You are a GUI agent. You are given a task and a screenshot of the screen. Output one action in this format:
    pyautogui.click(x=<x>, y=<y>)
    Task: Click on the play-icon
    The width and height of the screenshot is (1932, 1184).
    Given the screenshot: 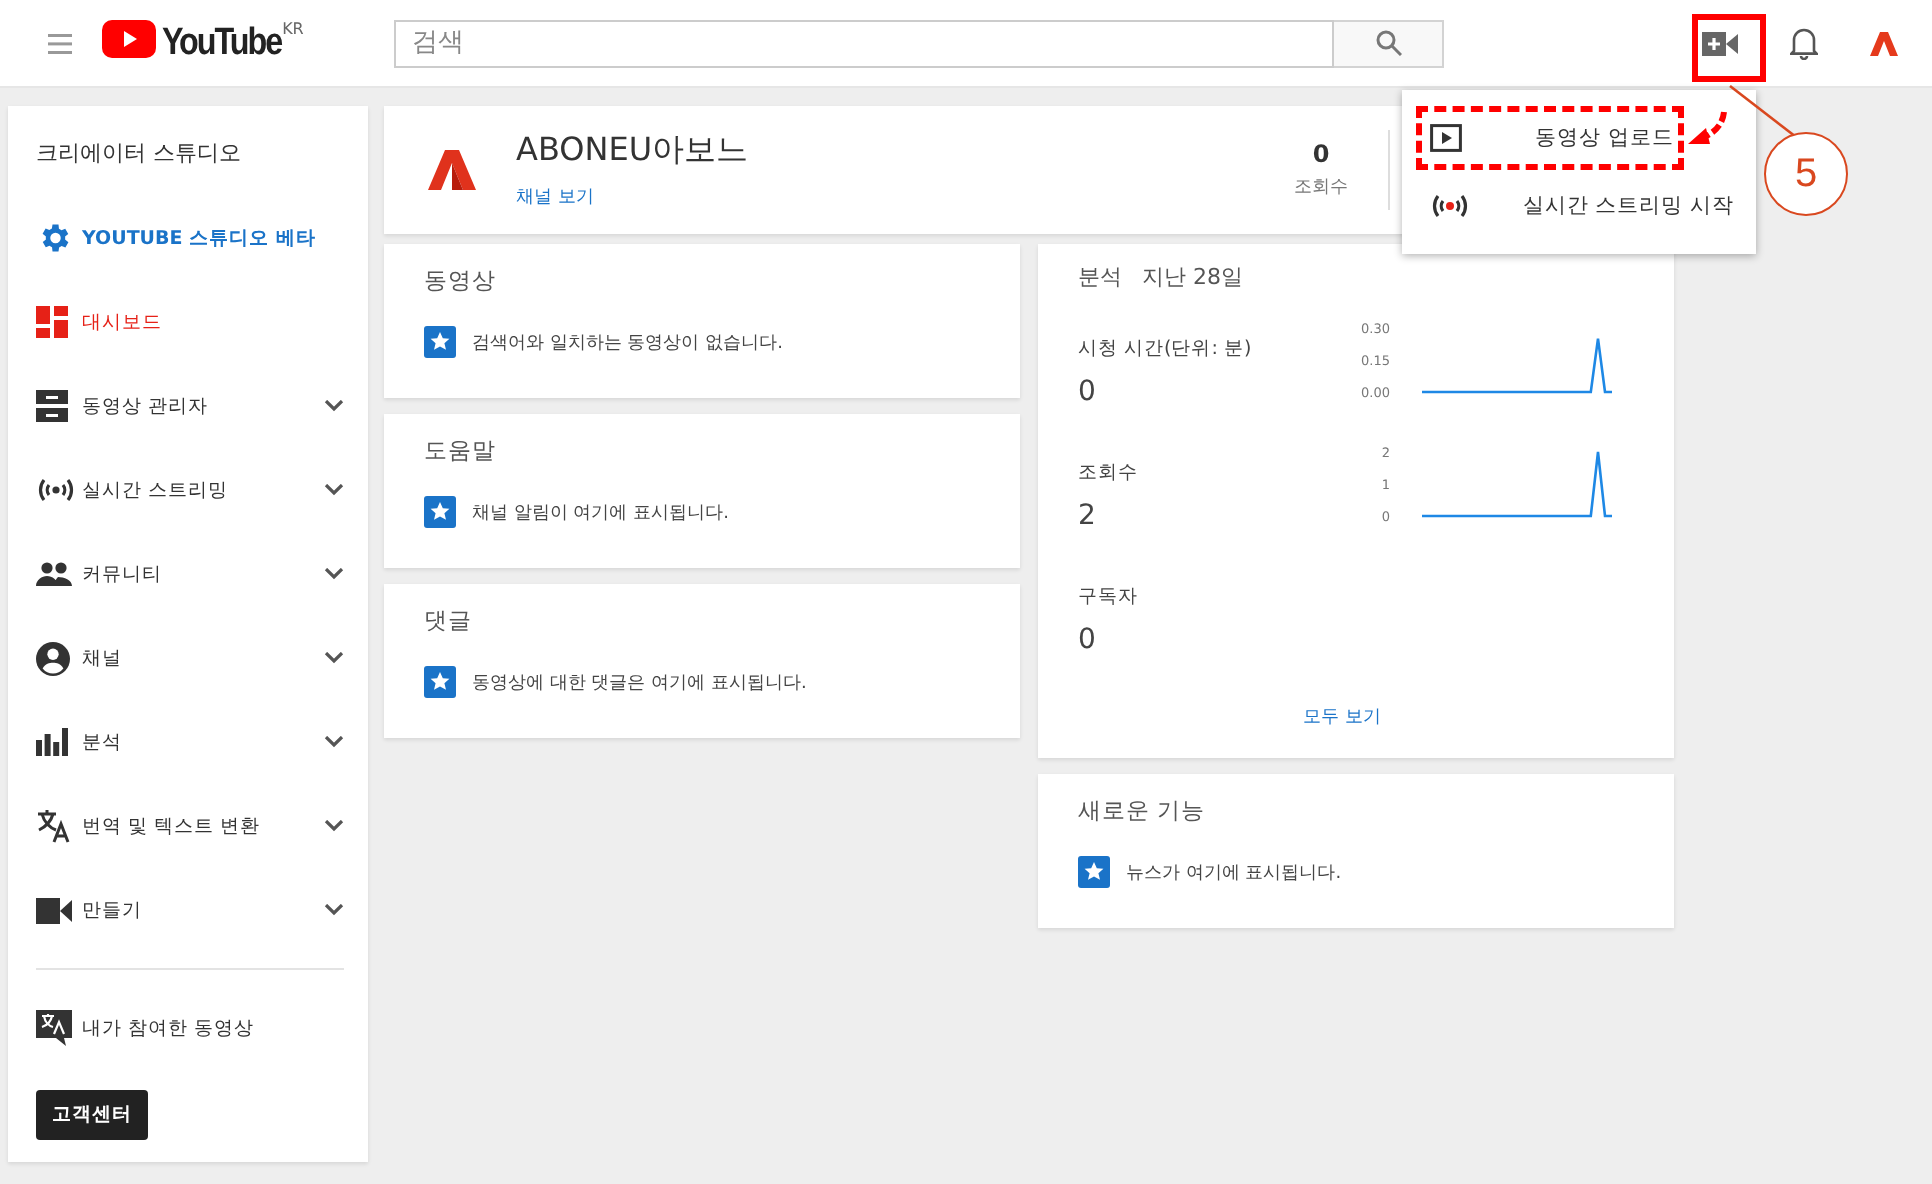 What is the action you would take?
    pyautogui.click(x=1446, y=138)
    